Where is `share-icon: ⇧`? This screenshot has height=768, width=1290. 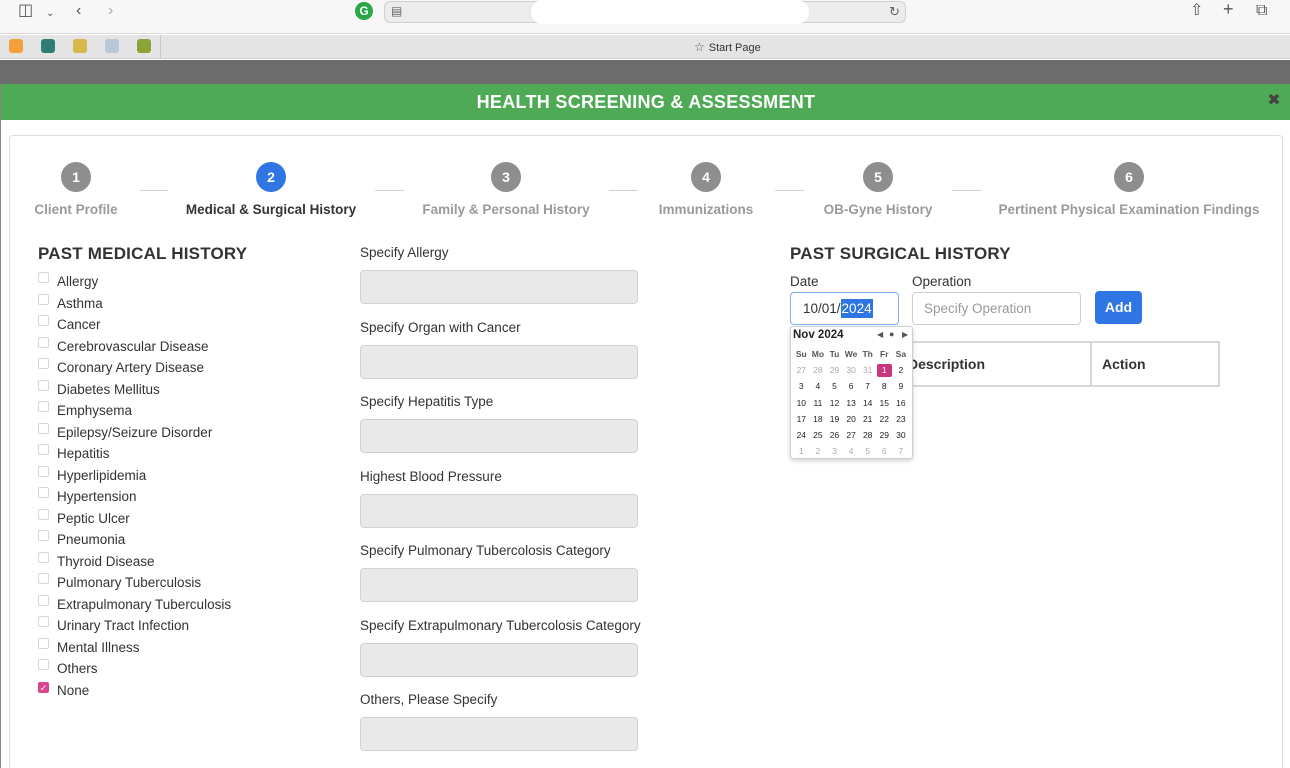
share-icon: ⇧ is located at coordinates (1196, 11).